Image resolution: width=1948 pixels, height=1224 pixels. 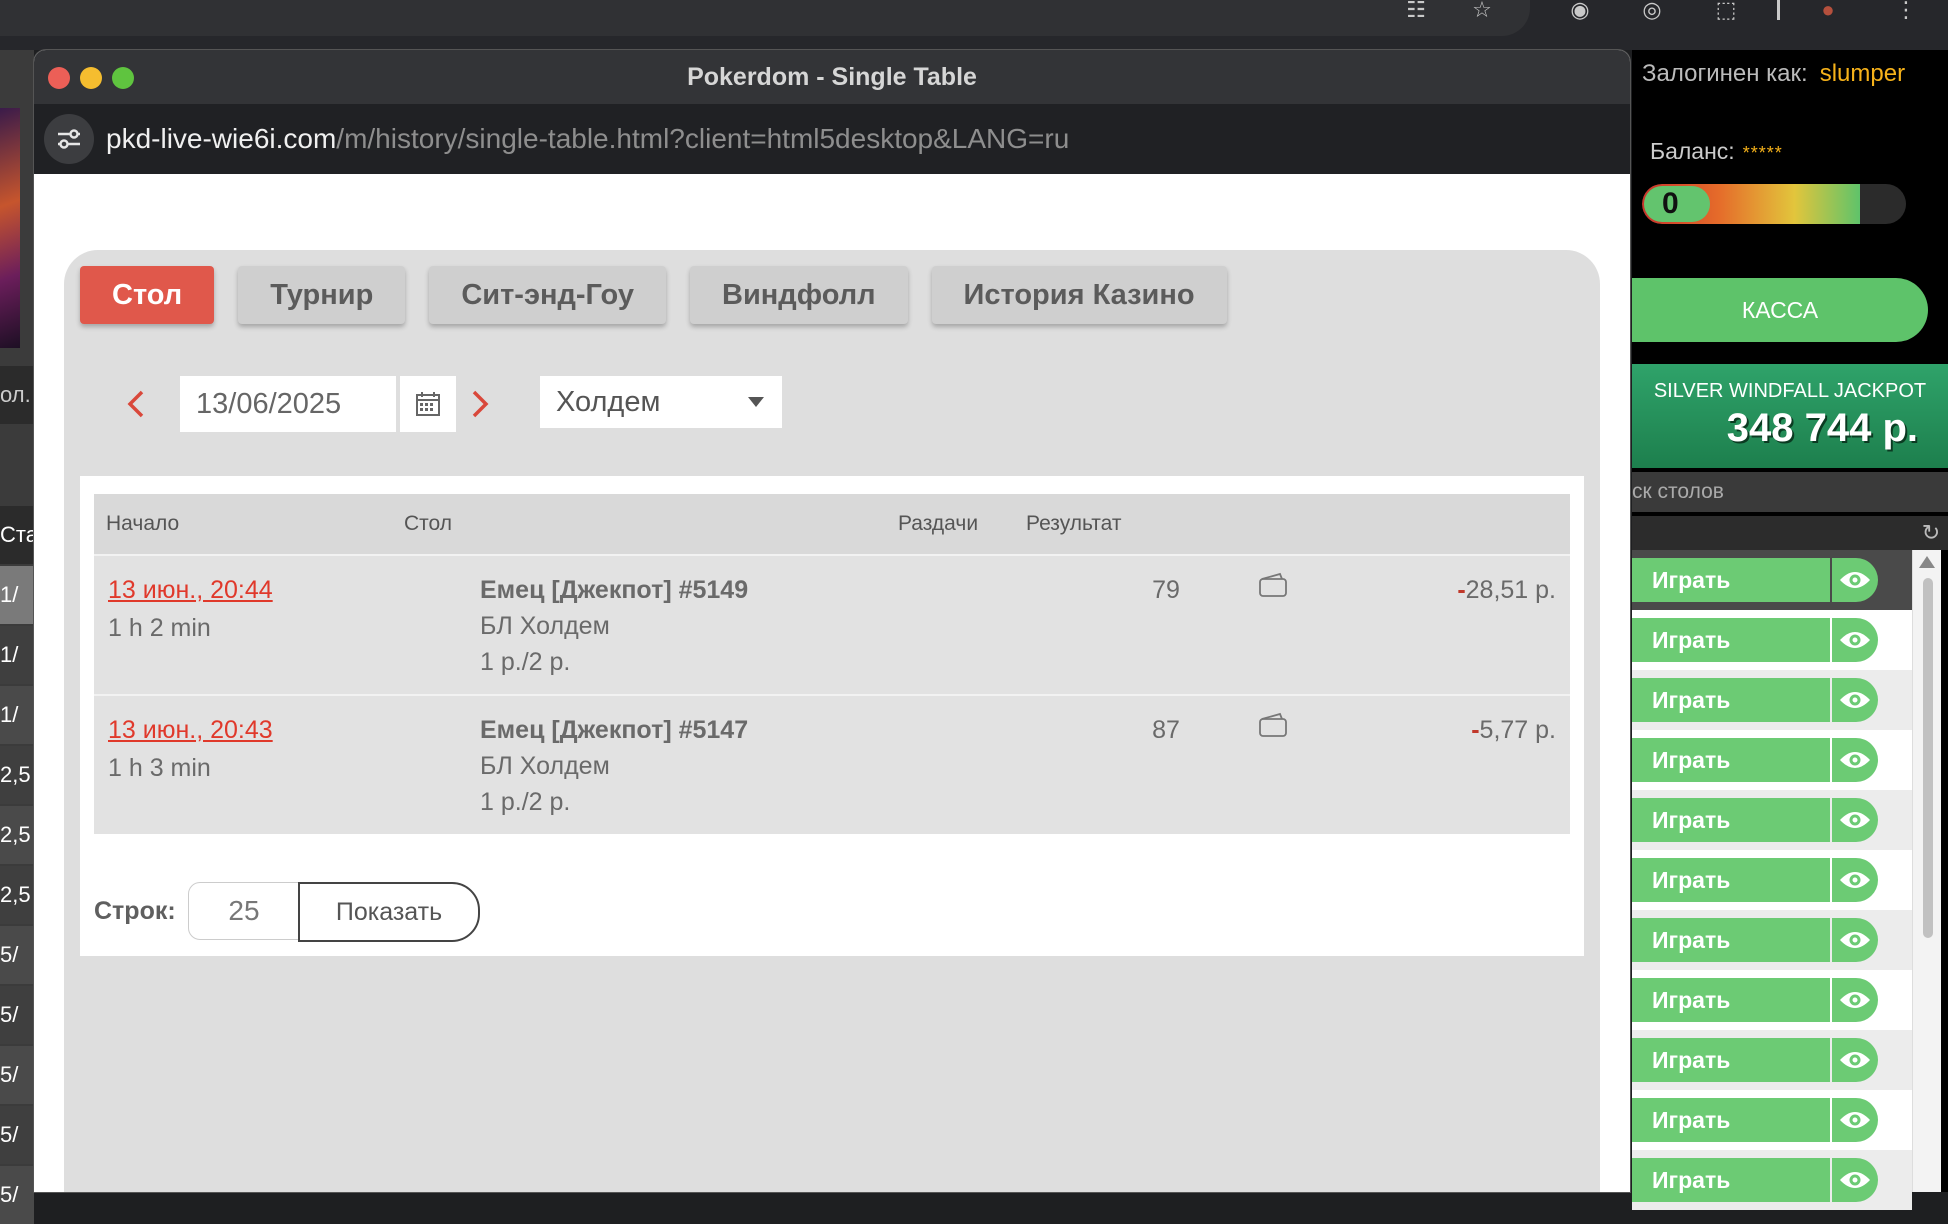 I want to click on translate-icon: ☷, so click(x=1416, y=11).